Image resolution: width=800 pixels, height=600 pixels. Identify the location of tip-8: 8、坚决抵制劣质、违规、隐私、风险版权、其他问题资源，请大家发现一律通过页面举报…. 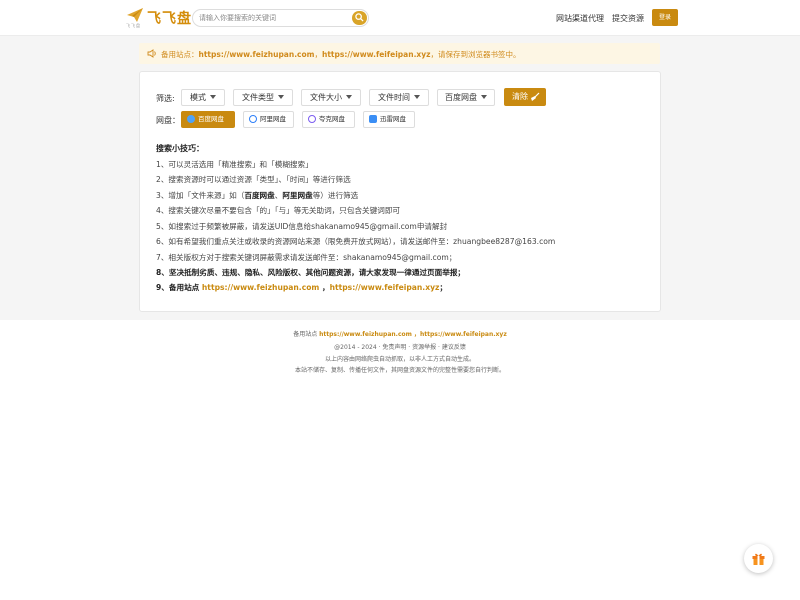
(311, 272).